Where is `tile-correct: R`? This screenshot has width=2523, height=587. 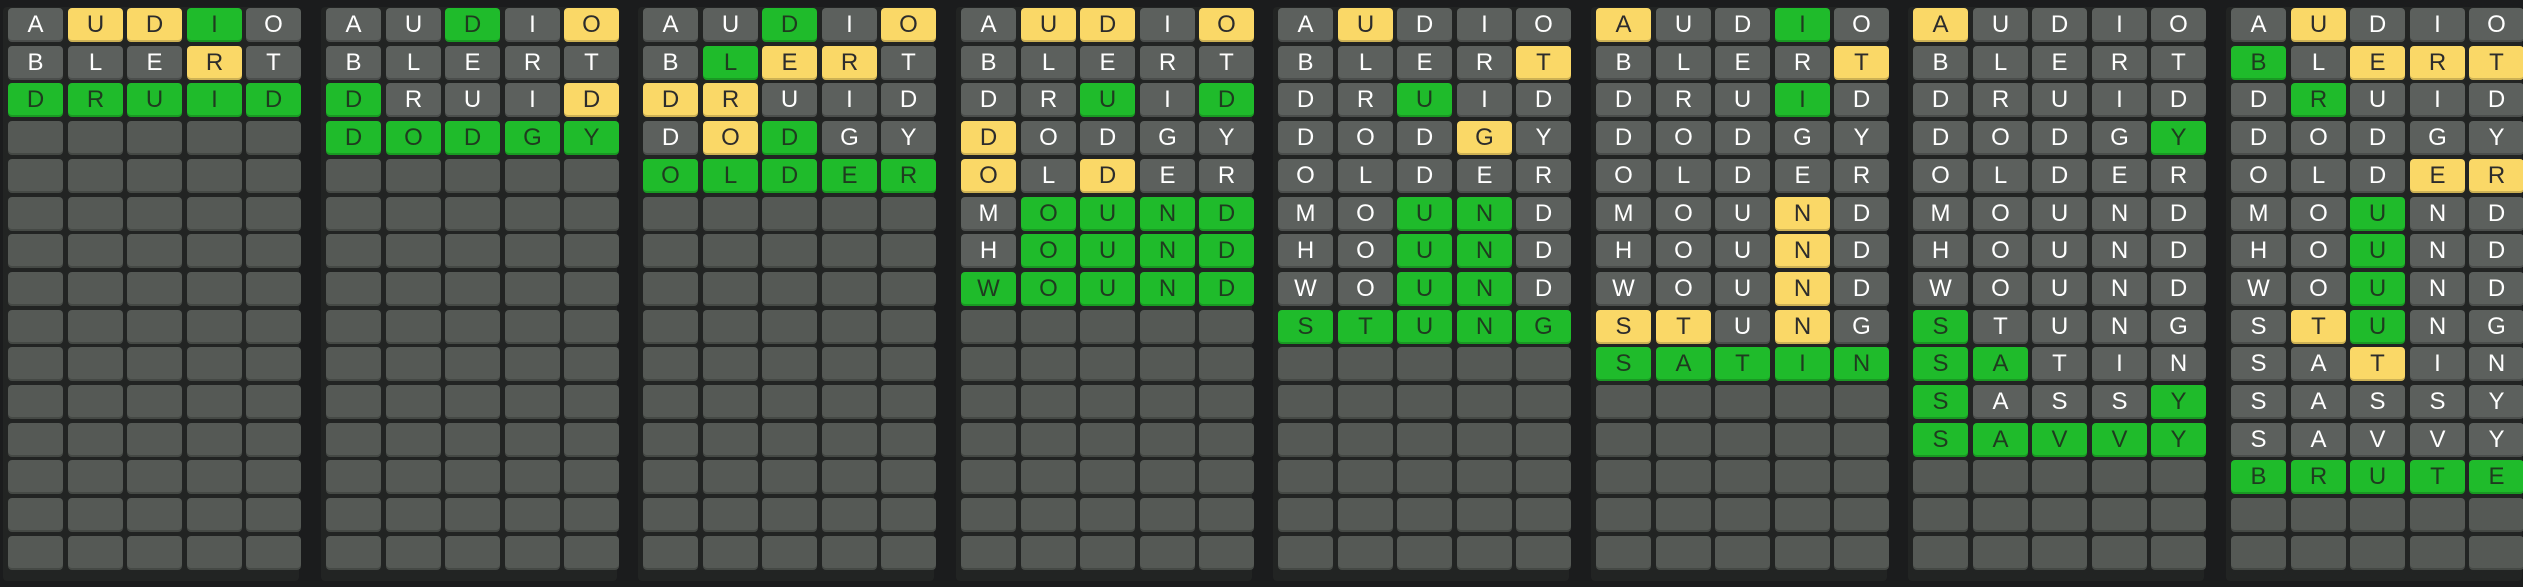
tile-correct: R is located at coordinates (95, 100).